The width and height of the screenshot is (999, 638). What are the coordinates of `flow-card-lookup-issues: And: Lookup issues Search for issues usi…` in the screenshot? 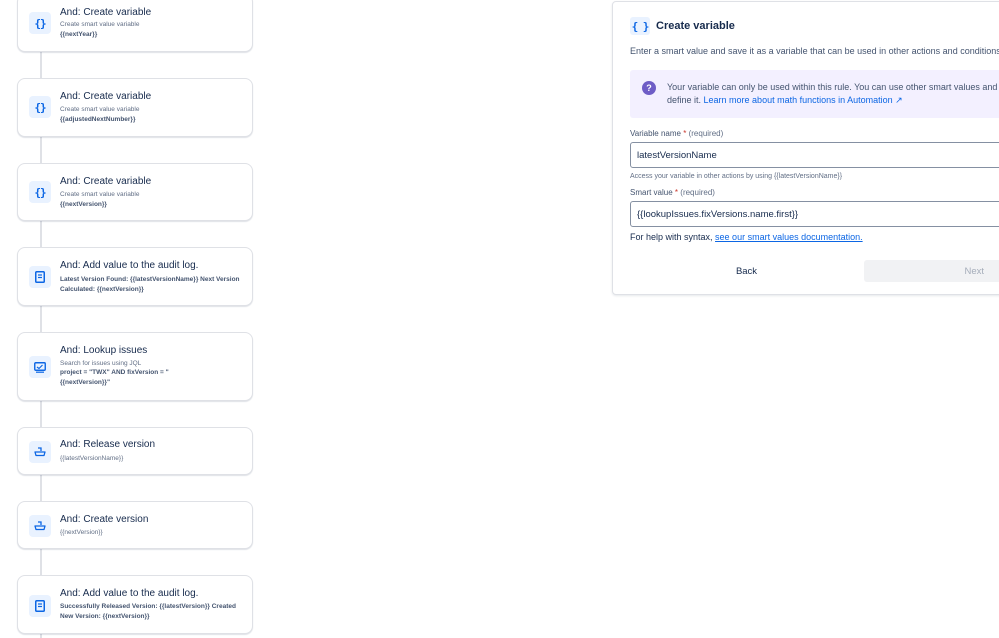 It's located at (135, 366).